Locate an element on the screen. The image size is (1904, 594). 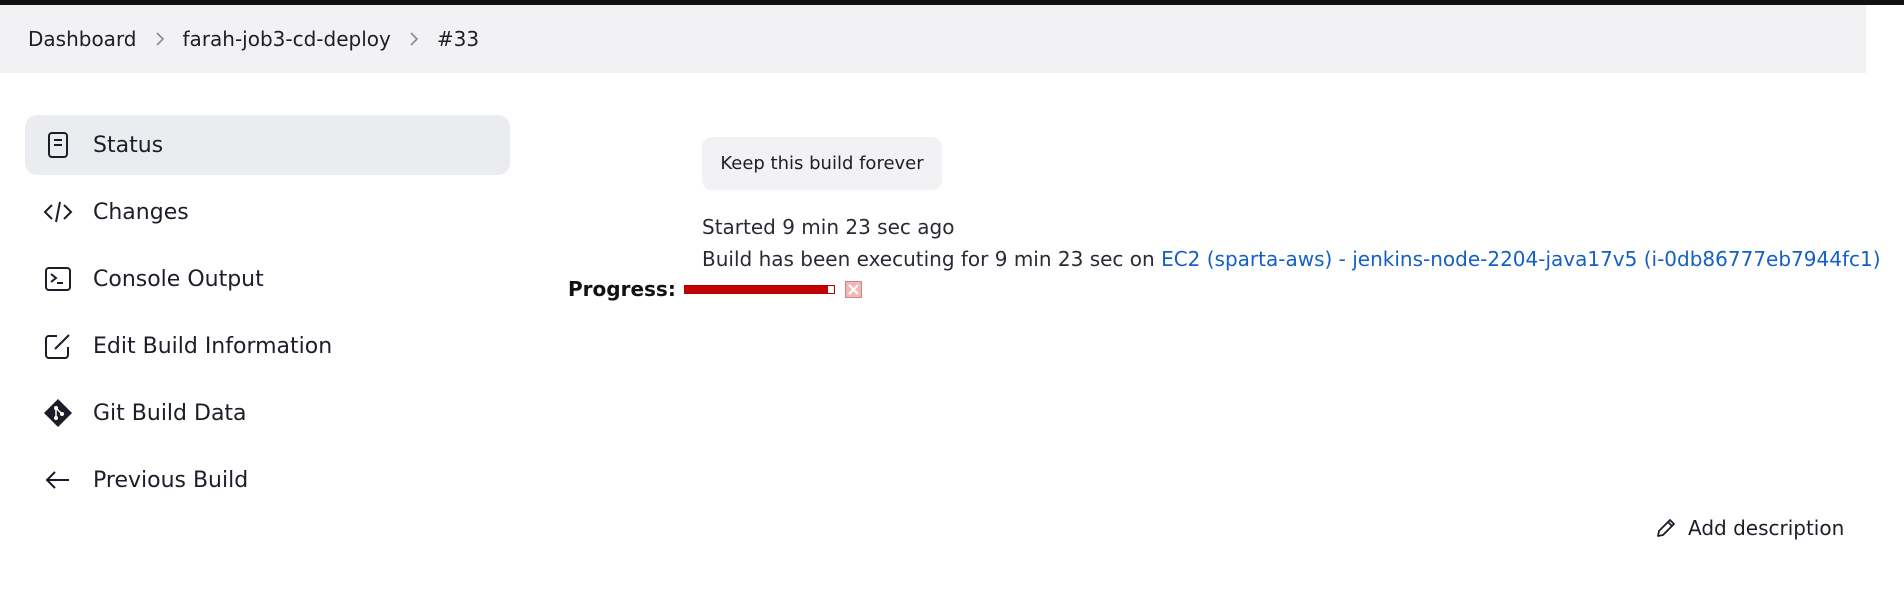
breadcrumb-job: farah-job3-cd-deploy is located at coordinates (287, 39).